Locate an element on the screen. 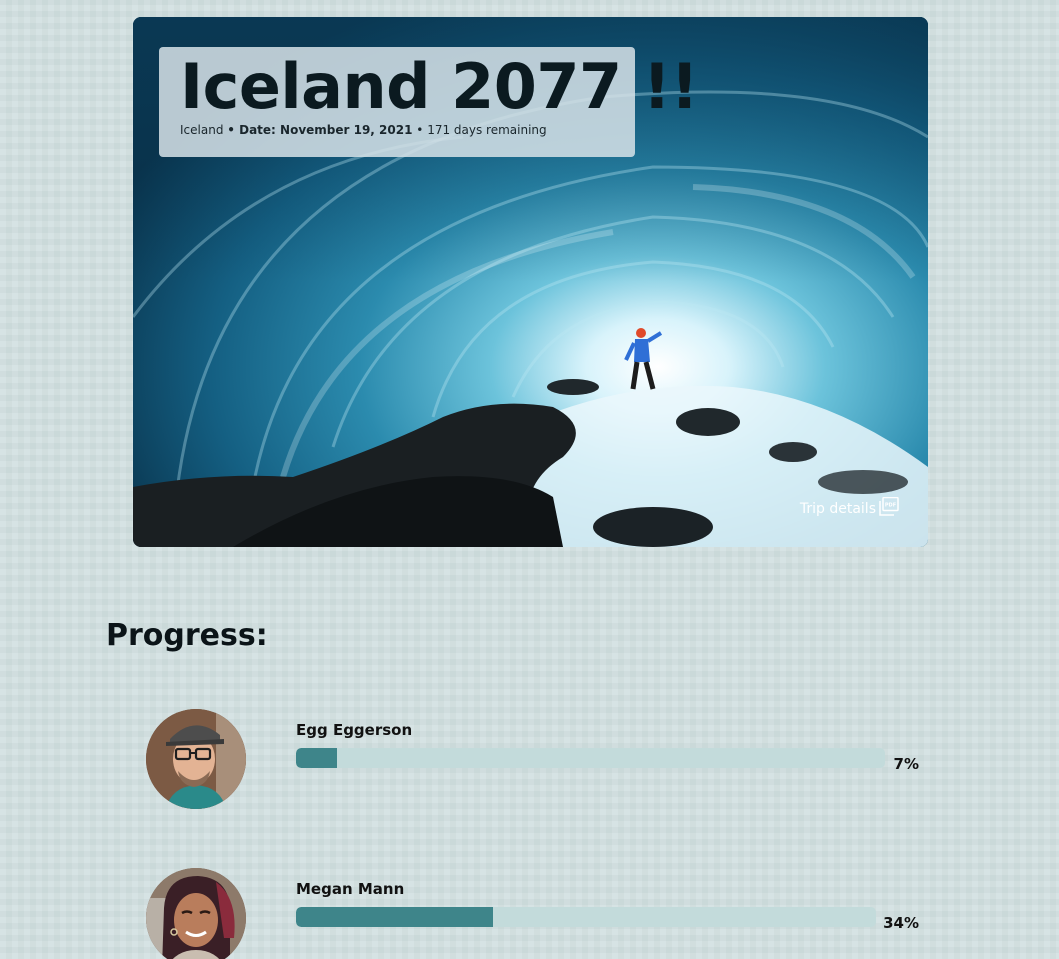  trip-title: Iceland 2077 !! is located at coordinates (439, 86).